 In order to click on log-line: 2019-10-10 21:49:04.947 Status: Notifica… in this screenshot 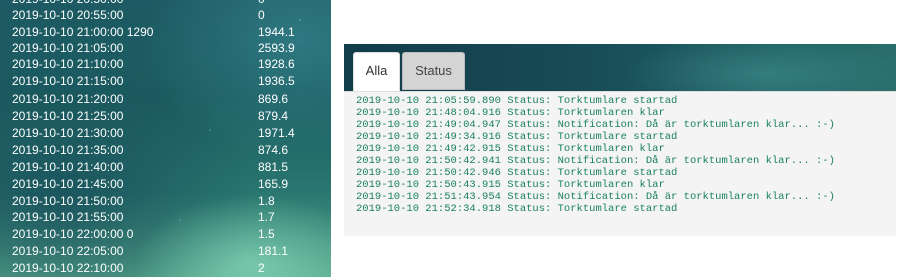, I will do `click(595, 125)`.